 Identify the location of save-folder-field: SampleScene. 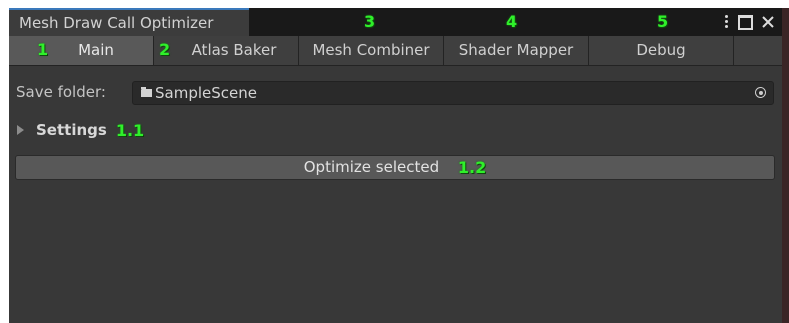
(453, 93).